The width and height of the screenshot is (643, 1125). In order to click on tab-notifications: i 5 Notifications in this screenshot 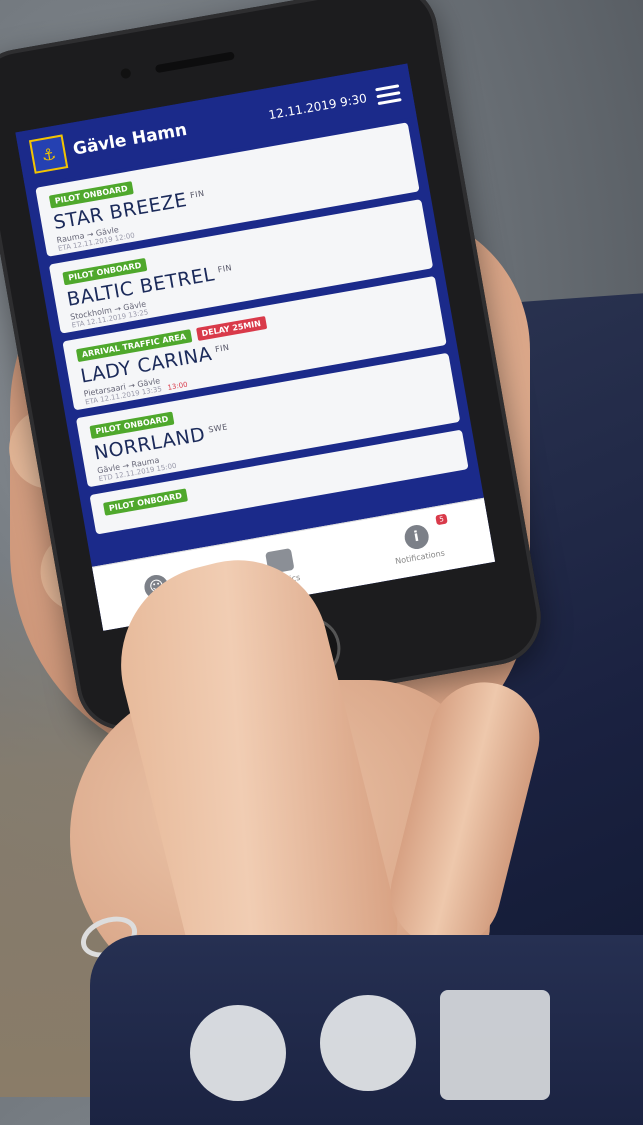, I will do `click(419, 539)`.